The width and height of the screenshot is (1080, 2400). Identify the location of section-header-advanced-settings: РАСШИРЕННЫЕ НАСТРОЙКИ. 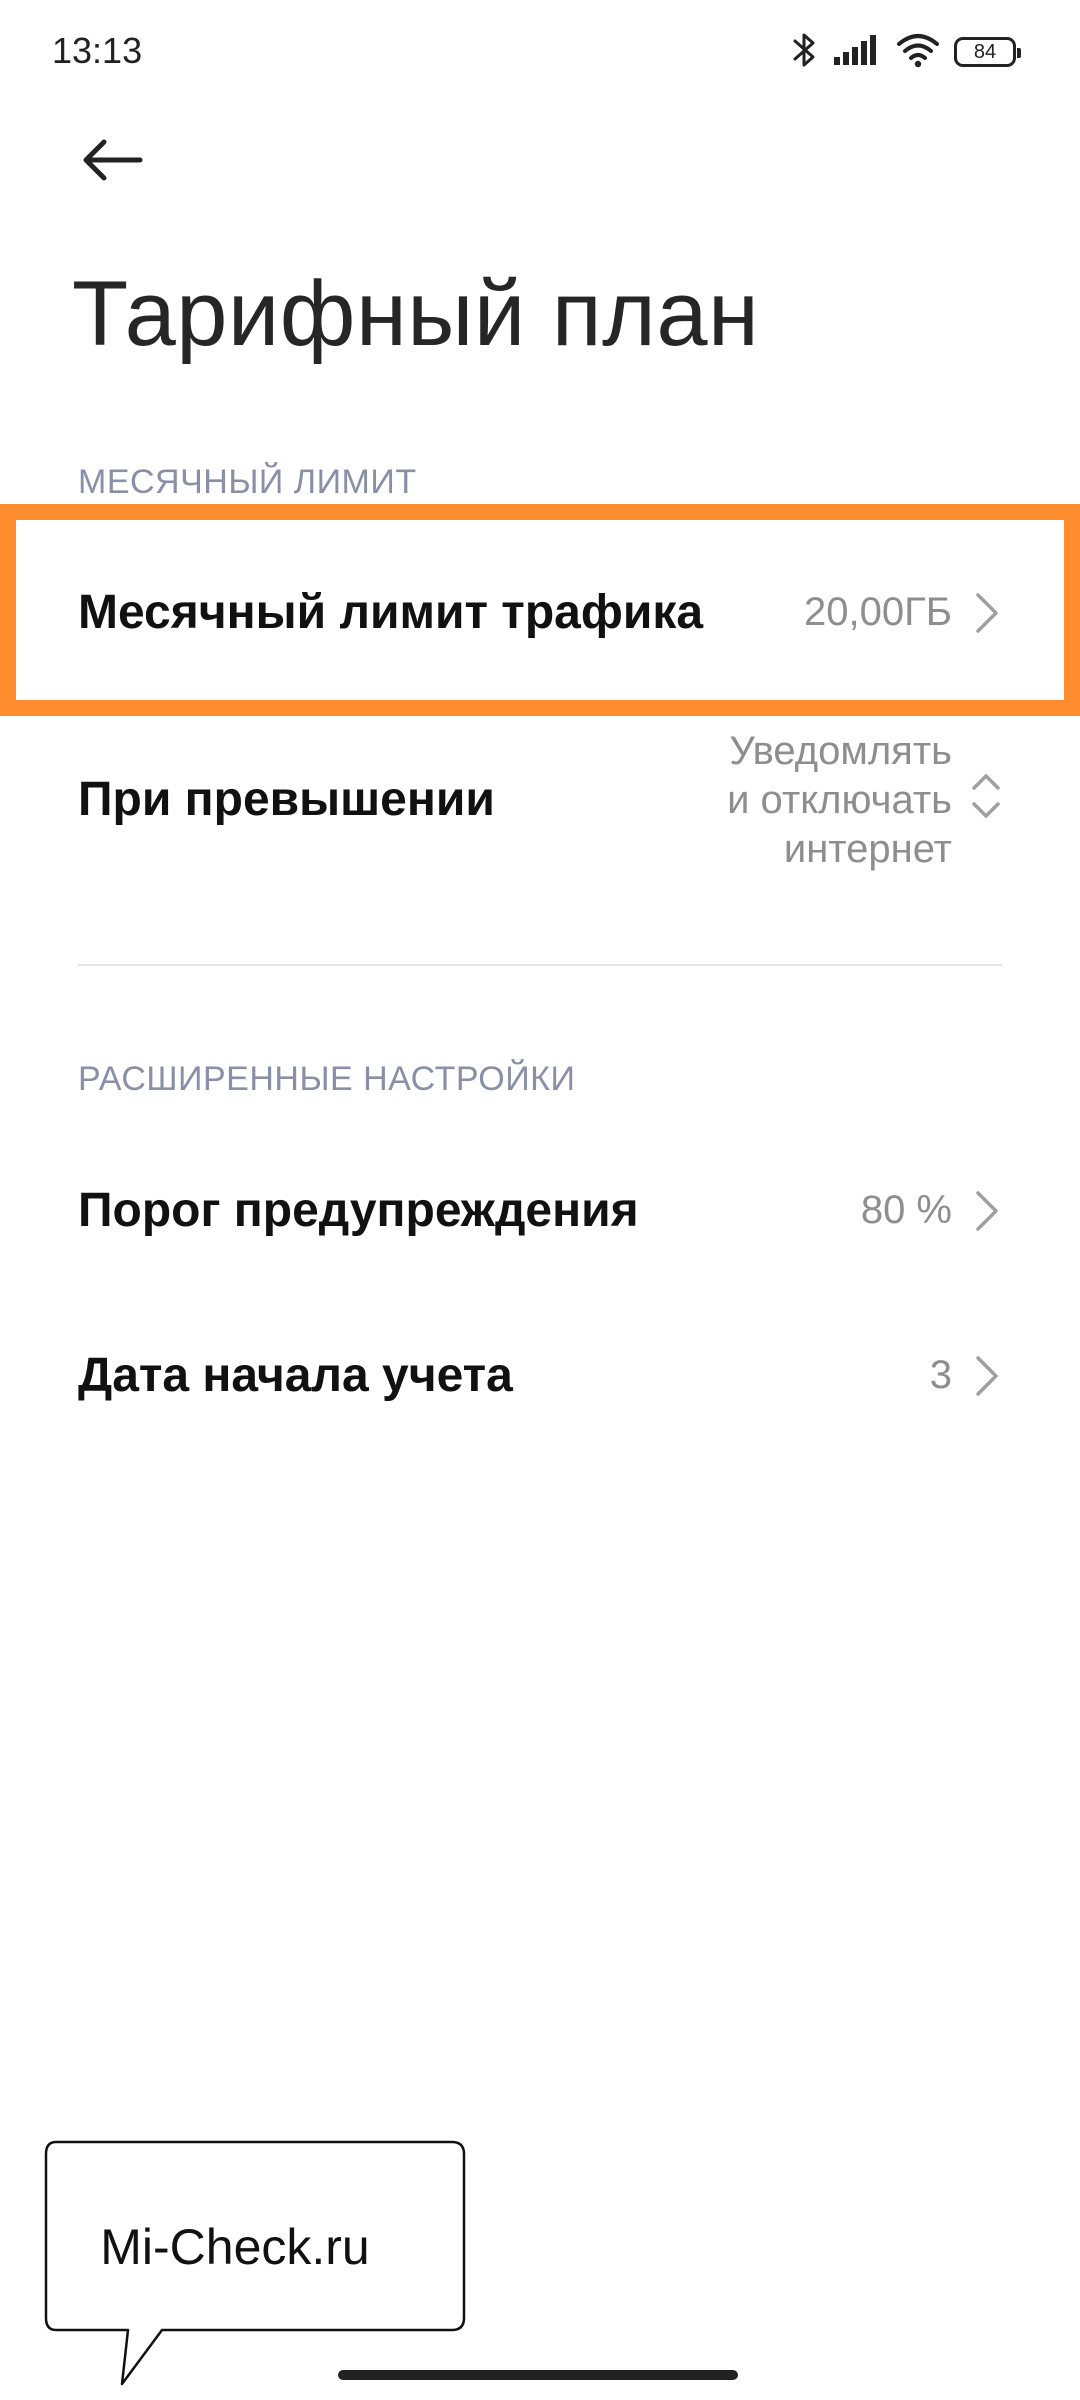
(327, 1079).